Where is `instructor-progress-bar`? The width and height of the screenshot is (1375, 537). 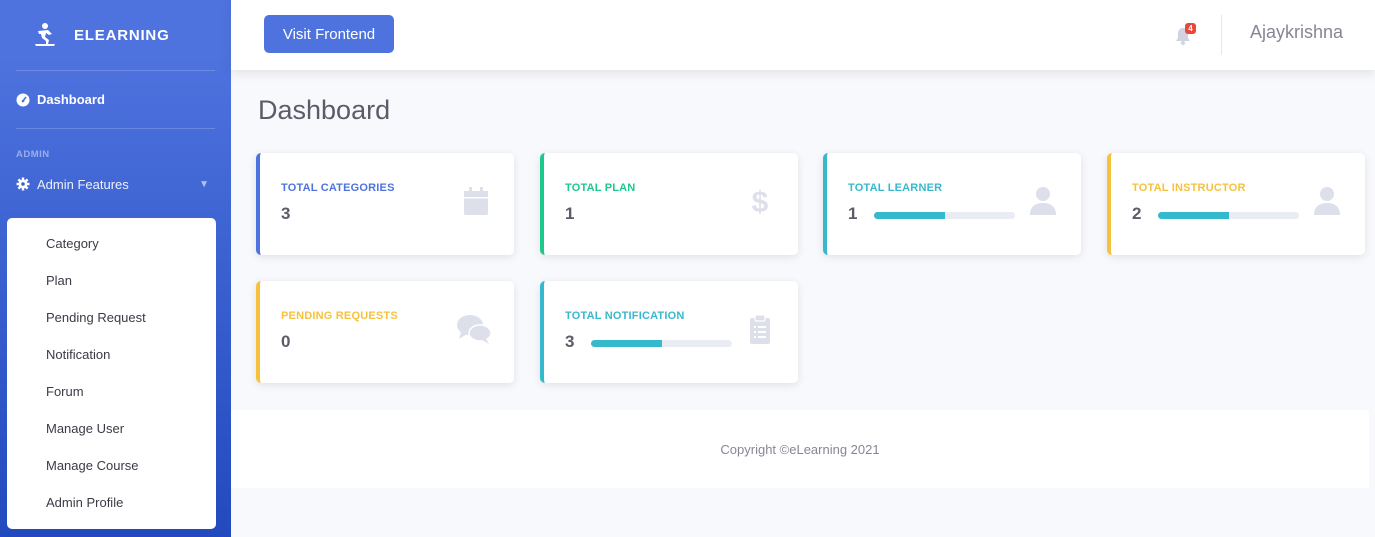 instructor-progress-bar is located at coordinates (1228, 215).